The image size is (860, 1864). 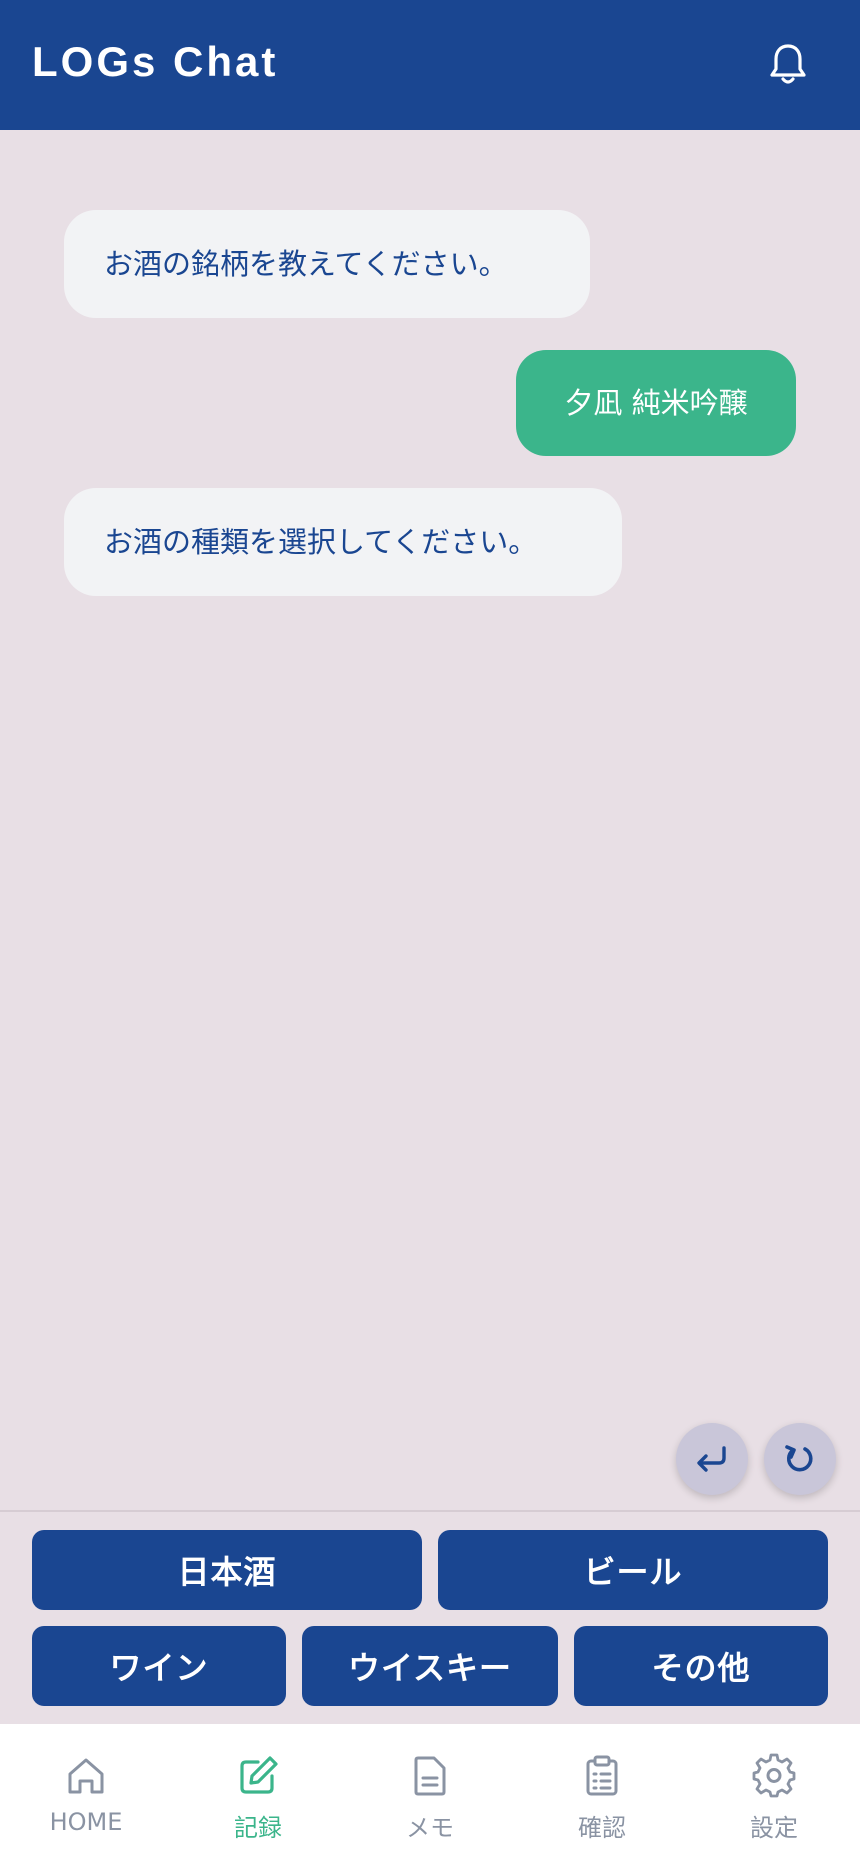 I want to click on nav-item-record: 記録, so click(x=258, y=1794).